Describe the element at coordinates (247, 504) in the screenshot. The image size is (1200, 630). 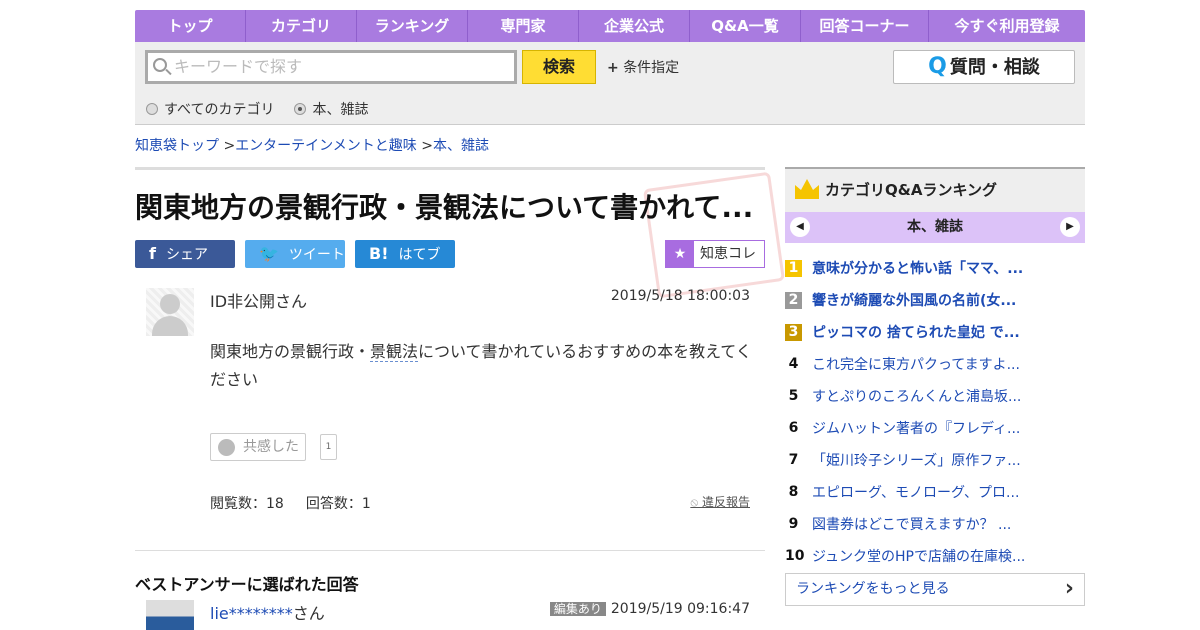
I see `view-count: 閲覧数：18` at that location.